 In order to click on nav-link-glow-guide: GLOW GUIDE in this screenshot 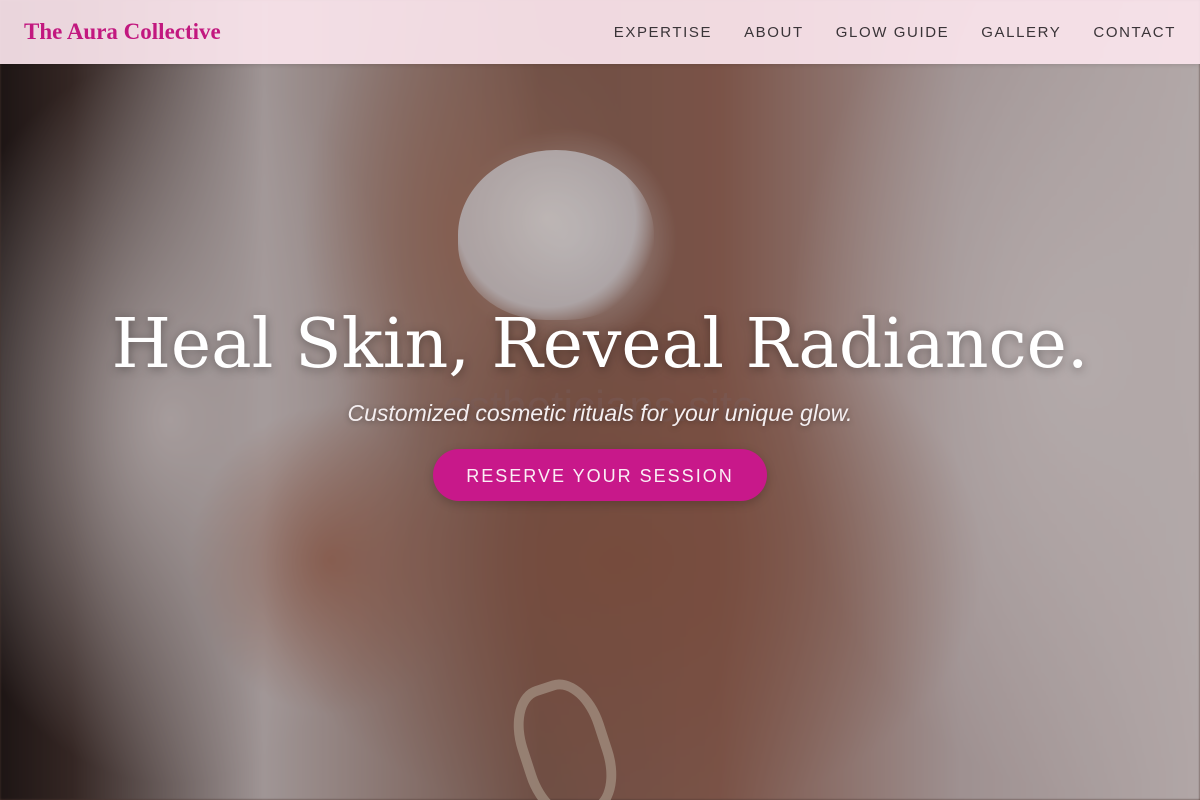, I will do `click(893, 32)`.